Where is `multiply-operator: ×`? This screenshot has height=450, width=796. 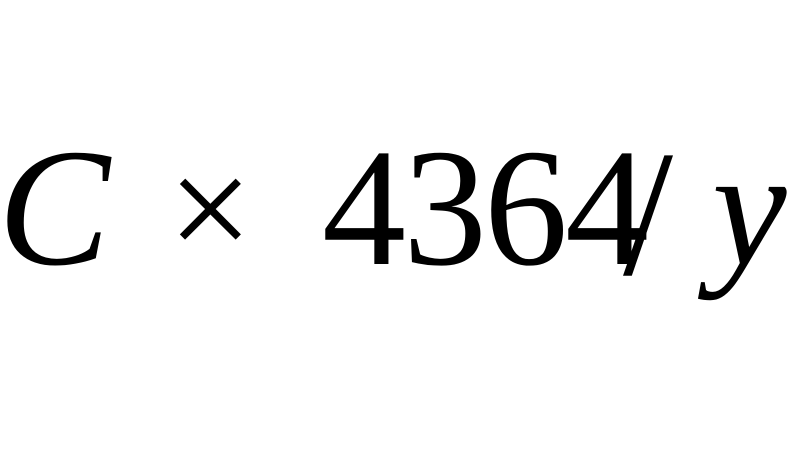
multiply-operator: × is located at coordinates (210, 209).